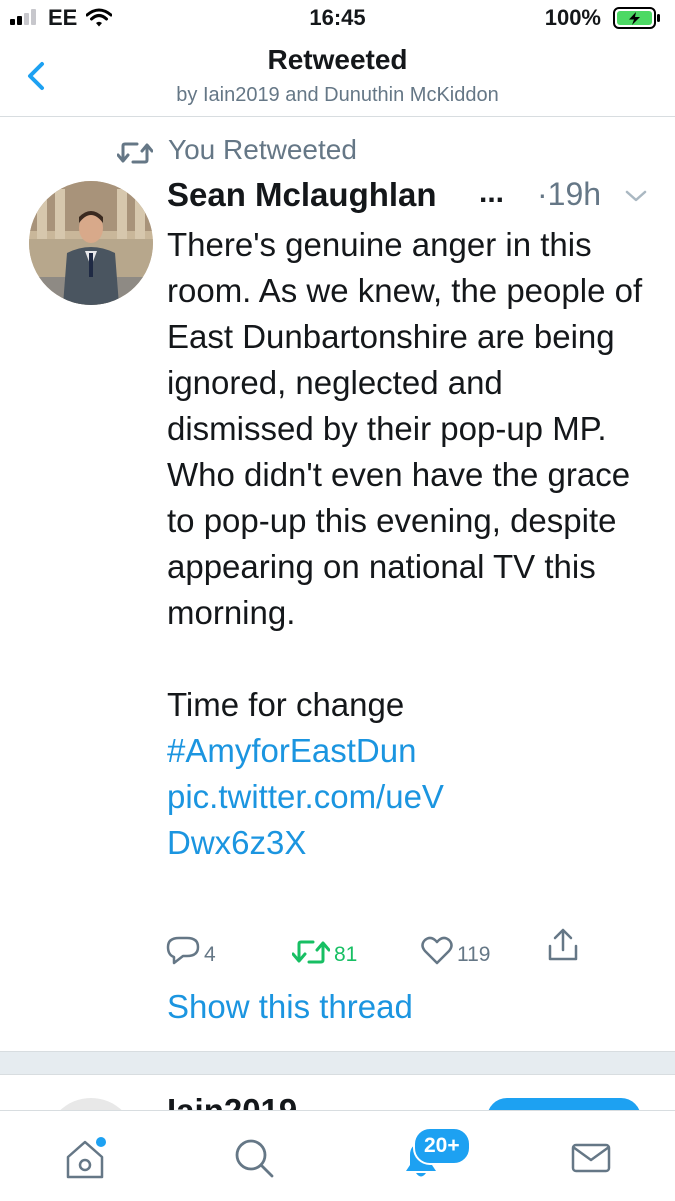 The height and width of the screenshot is (1201, 675). What do you see at coordinates (572, 17) in the screenshot?
I see `battery-percent: 100%` at bounding box center [572, 17].